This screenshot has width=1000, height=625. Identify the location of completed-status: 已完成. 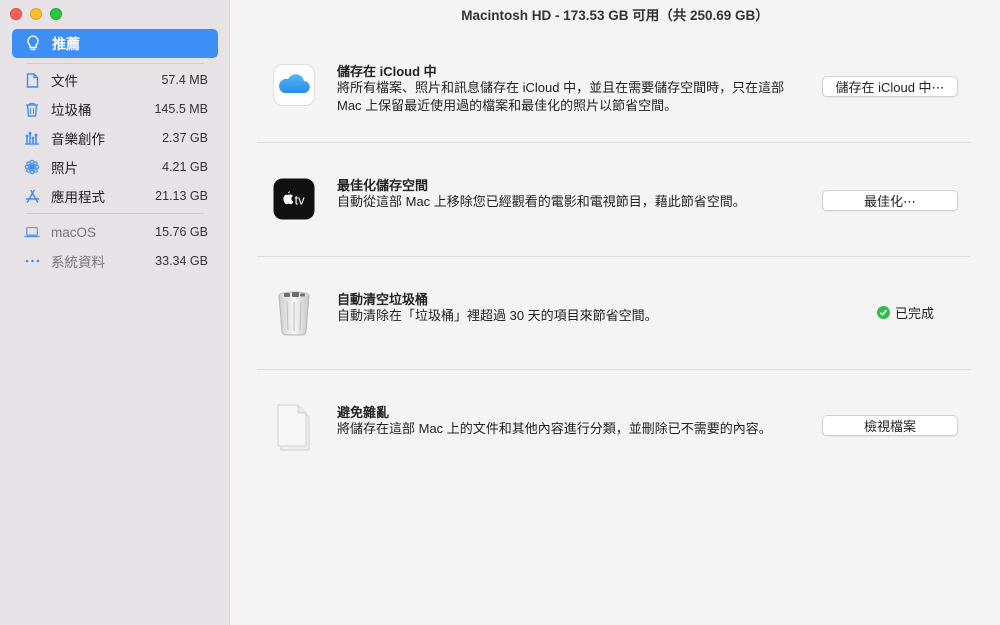
(905, 312).